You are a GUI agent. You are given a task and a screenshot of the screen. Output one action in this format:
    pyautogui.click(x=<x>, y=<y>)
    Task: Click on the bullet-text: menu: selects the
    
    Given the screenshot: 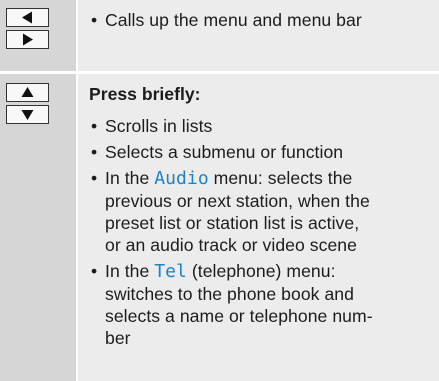 What is the action you would take?
    pyautogui.click(x=280, y=178)
    